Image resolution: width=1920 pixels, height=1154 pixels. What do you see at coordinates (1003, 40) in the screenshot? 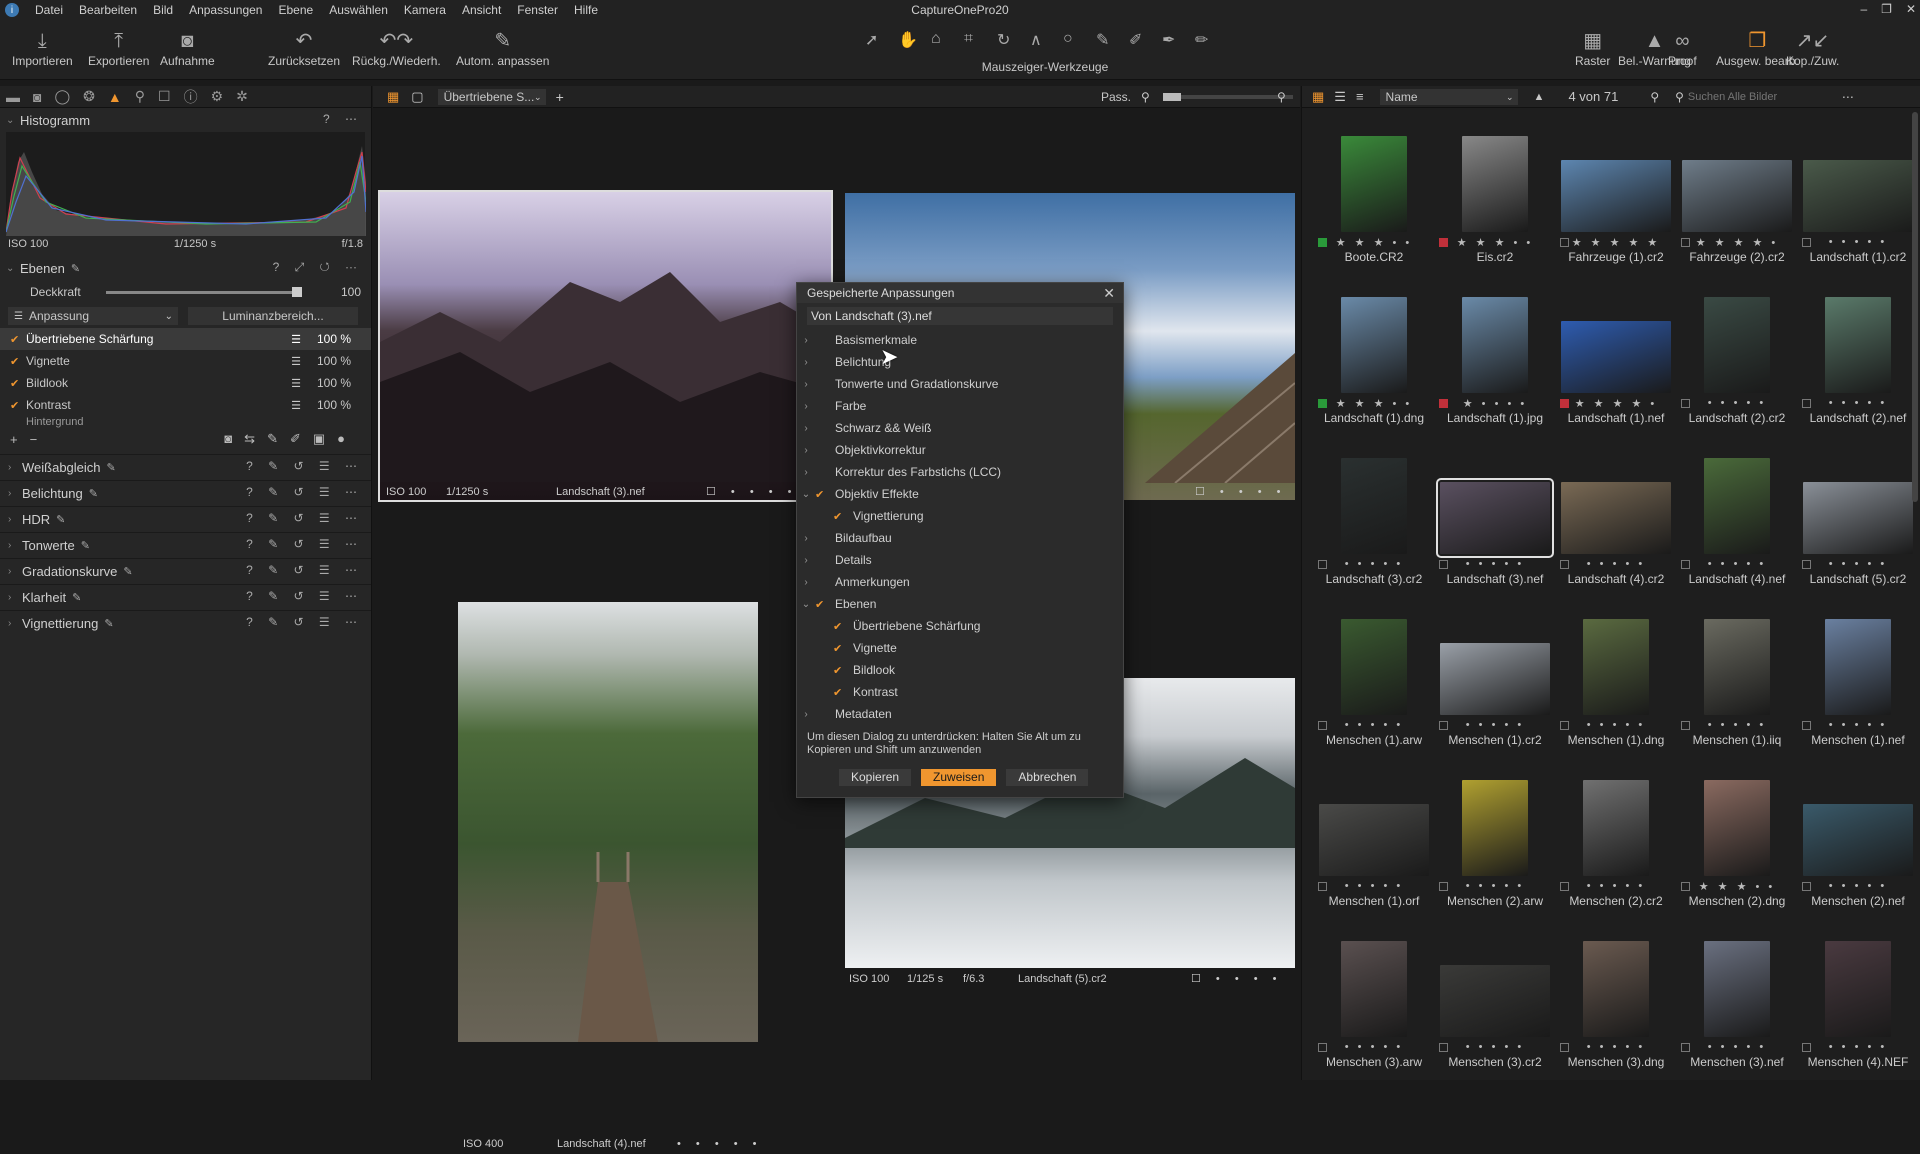
I see `rotate-icon: ↻` at bounding box center [1003, 40].